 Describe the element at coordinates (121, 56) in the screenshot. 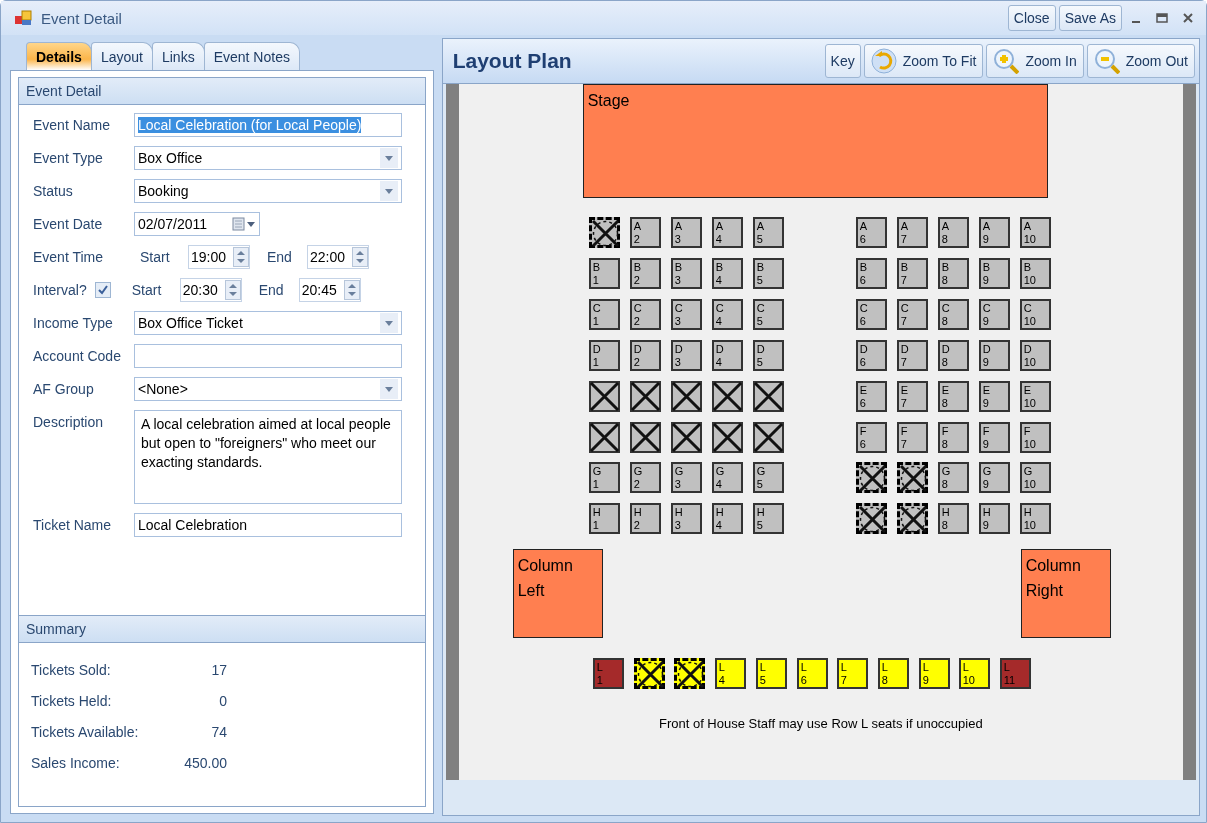

I see `tab: Layout` at that location.